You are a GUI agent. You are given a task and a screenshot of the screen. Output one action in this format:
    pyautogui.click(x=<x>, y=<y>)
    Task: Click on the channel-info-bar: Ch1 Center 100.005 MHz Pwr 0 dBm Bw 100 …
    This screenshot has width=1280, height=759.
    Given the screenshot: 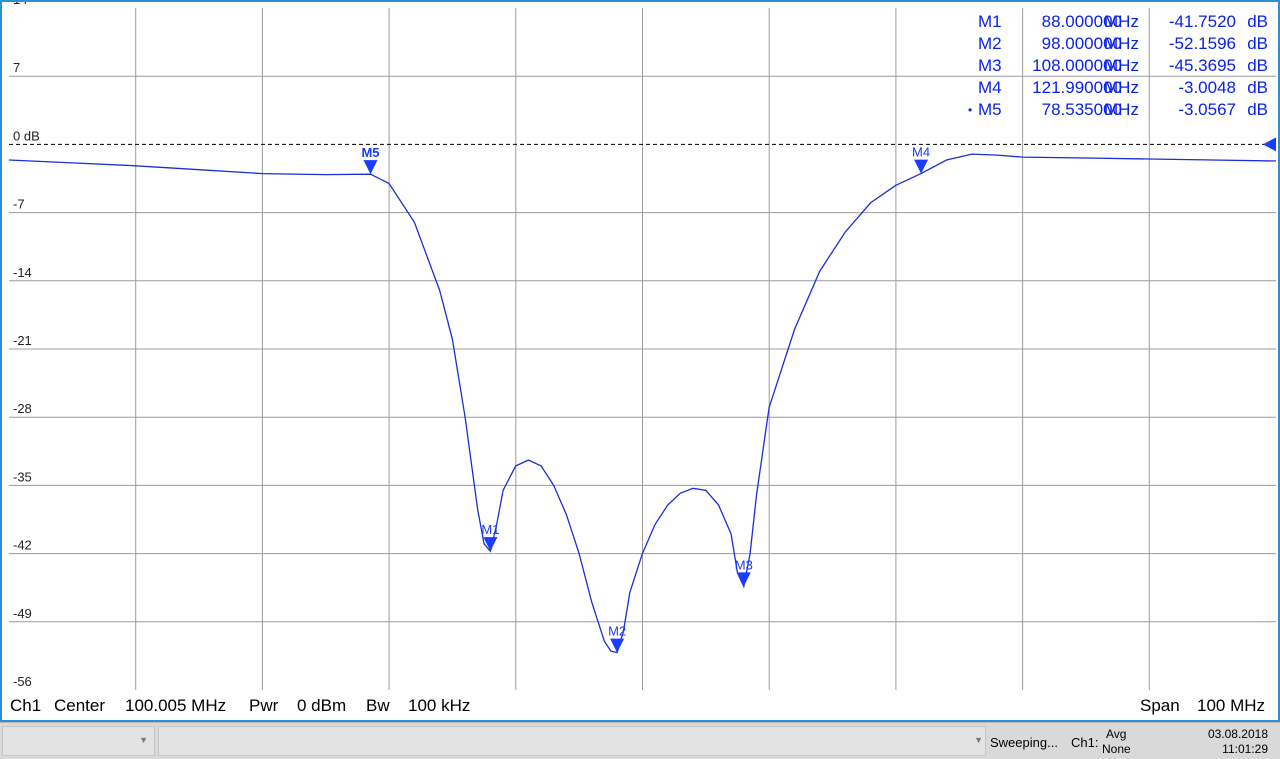 What is the action you would take?
    pyautogui.click(x=641, y=707)
    